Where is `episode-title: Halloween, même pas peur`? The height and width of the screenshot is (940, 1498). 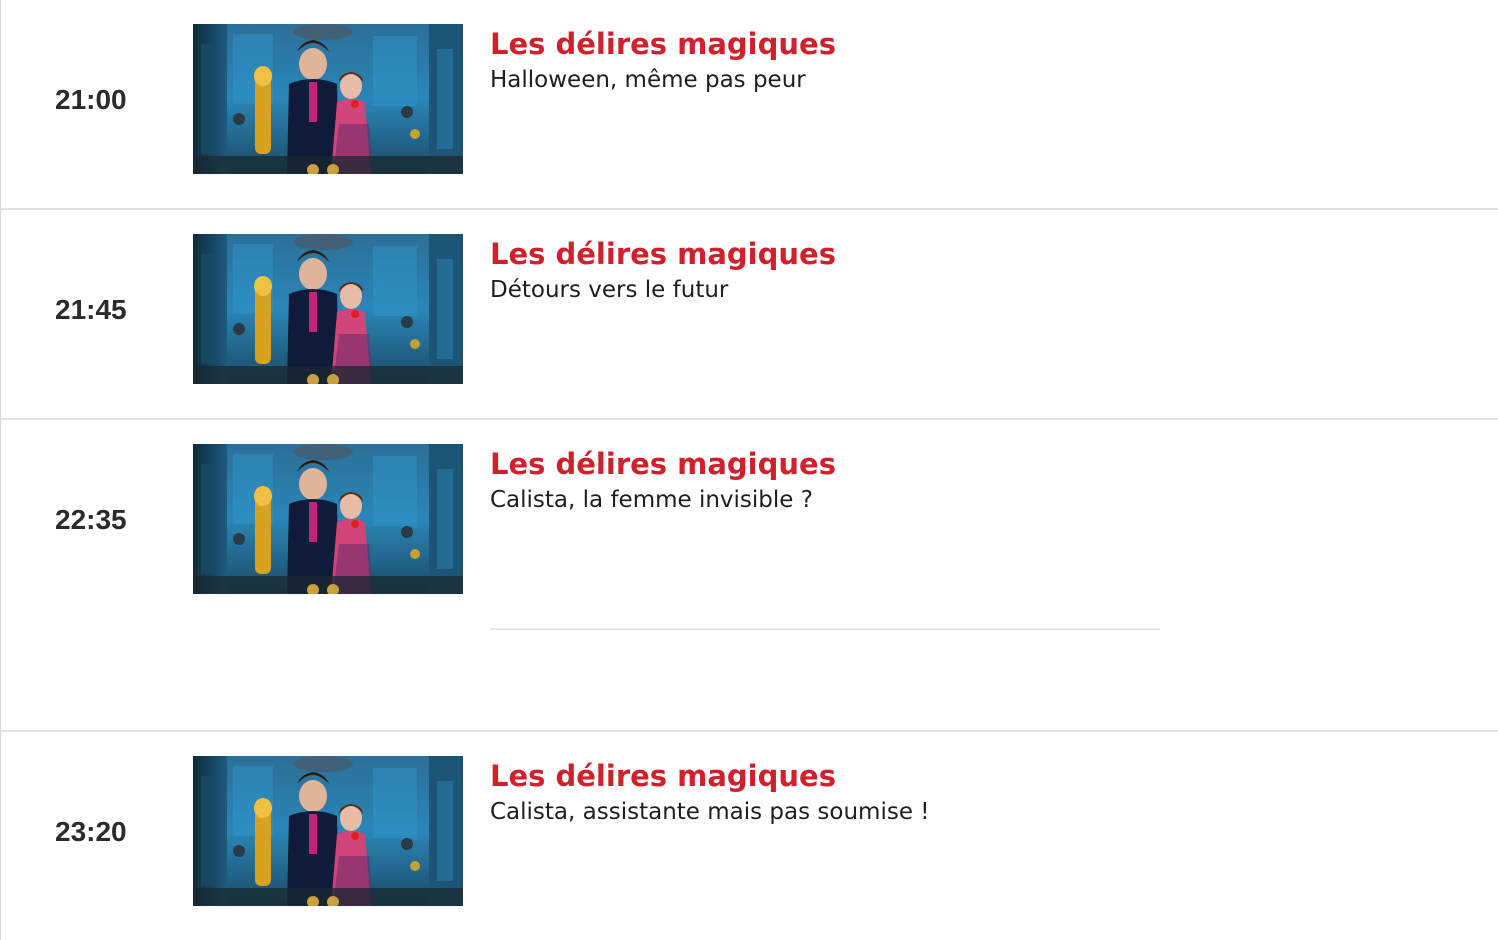 episode-title: Halloween, même pas peur is located at coordinates (648, 80).